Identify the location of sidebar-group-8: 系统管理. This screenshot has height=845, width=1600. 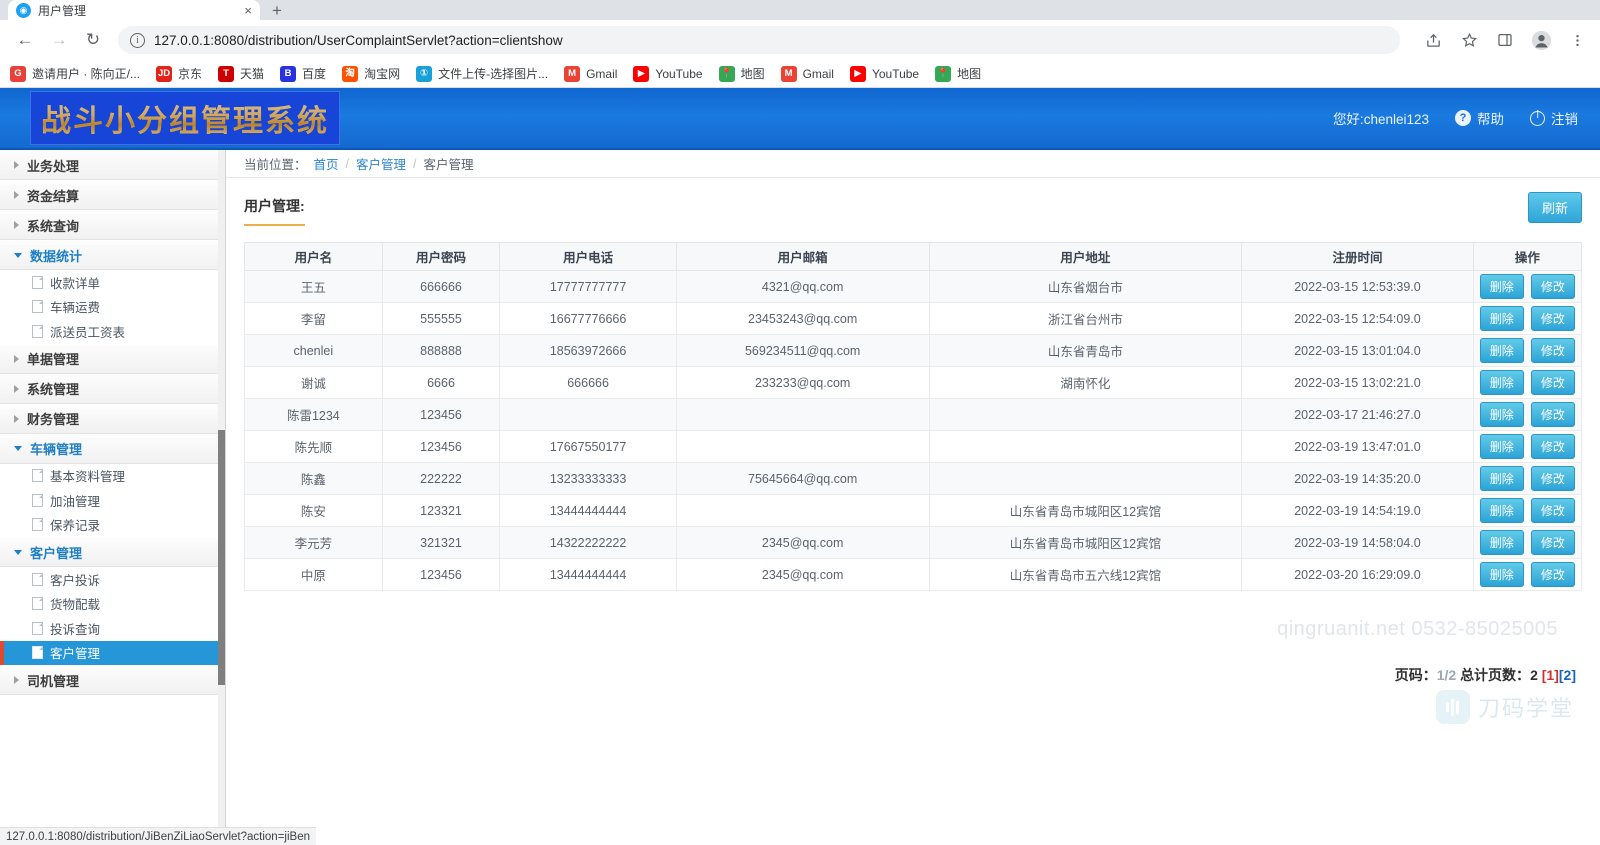
(112, 388).